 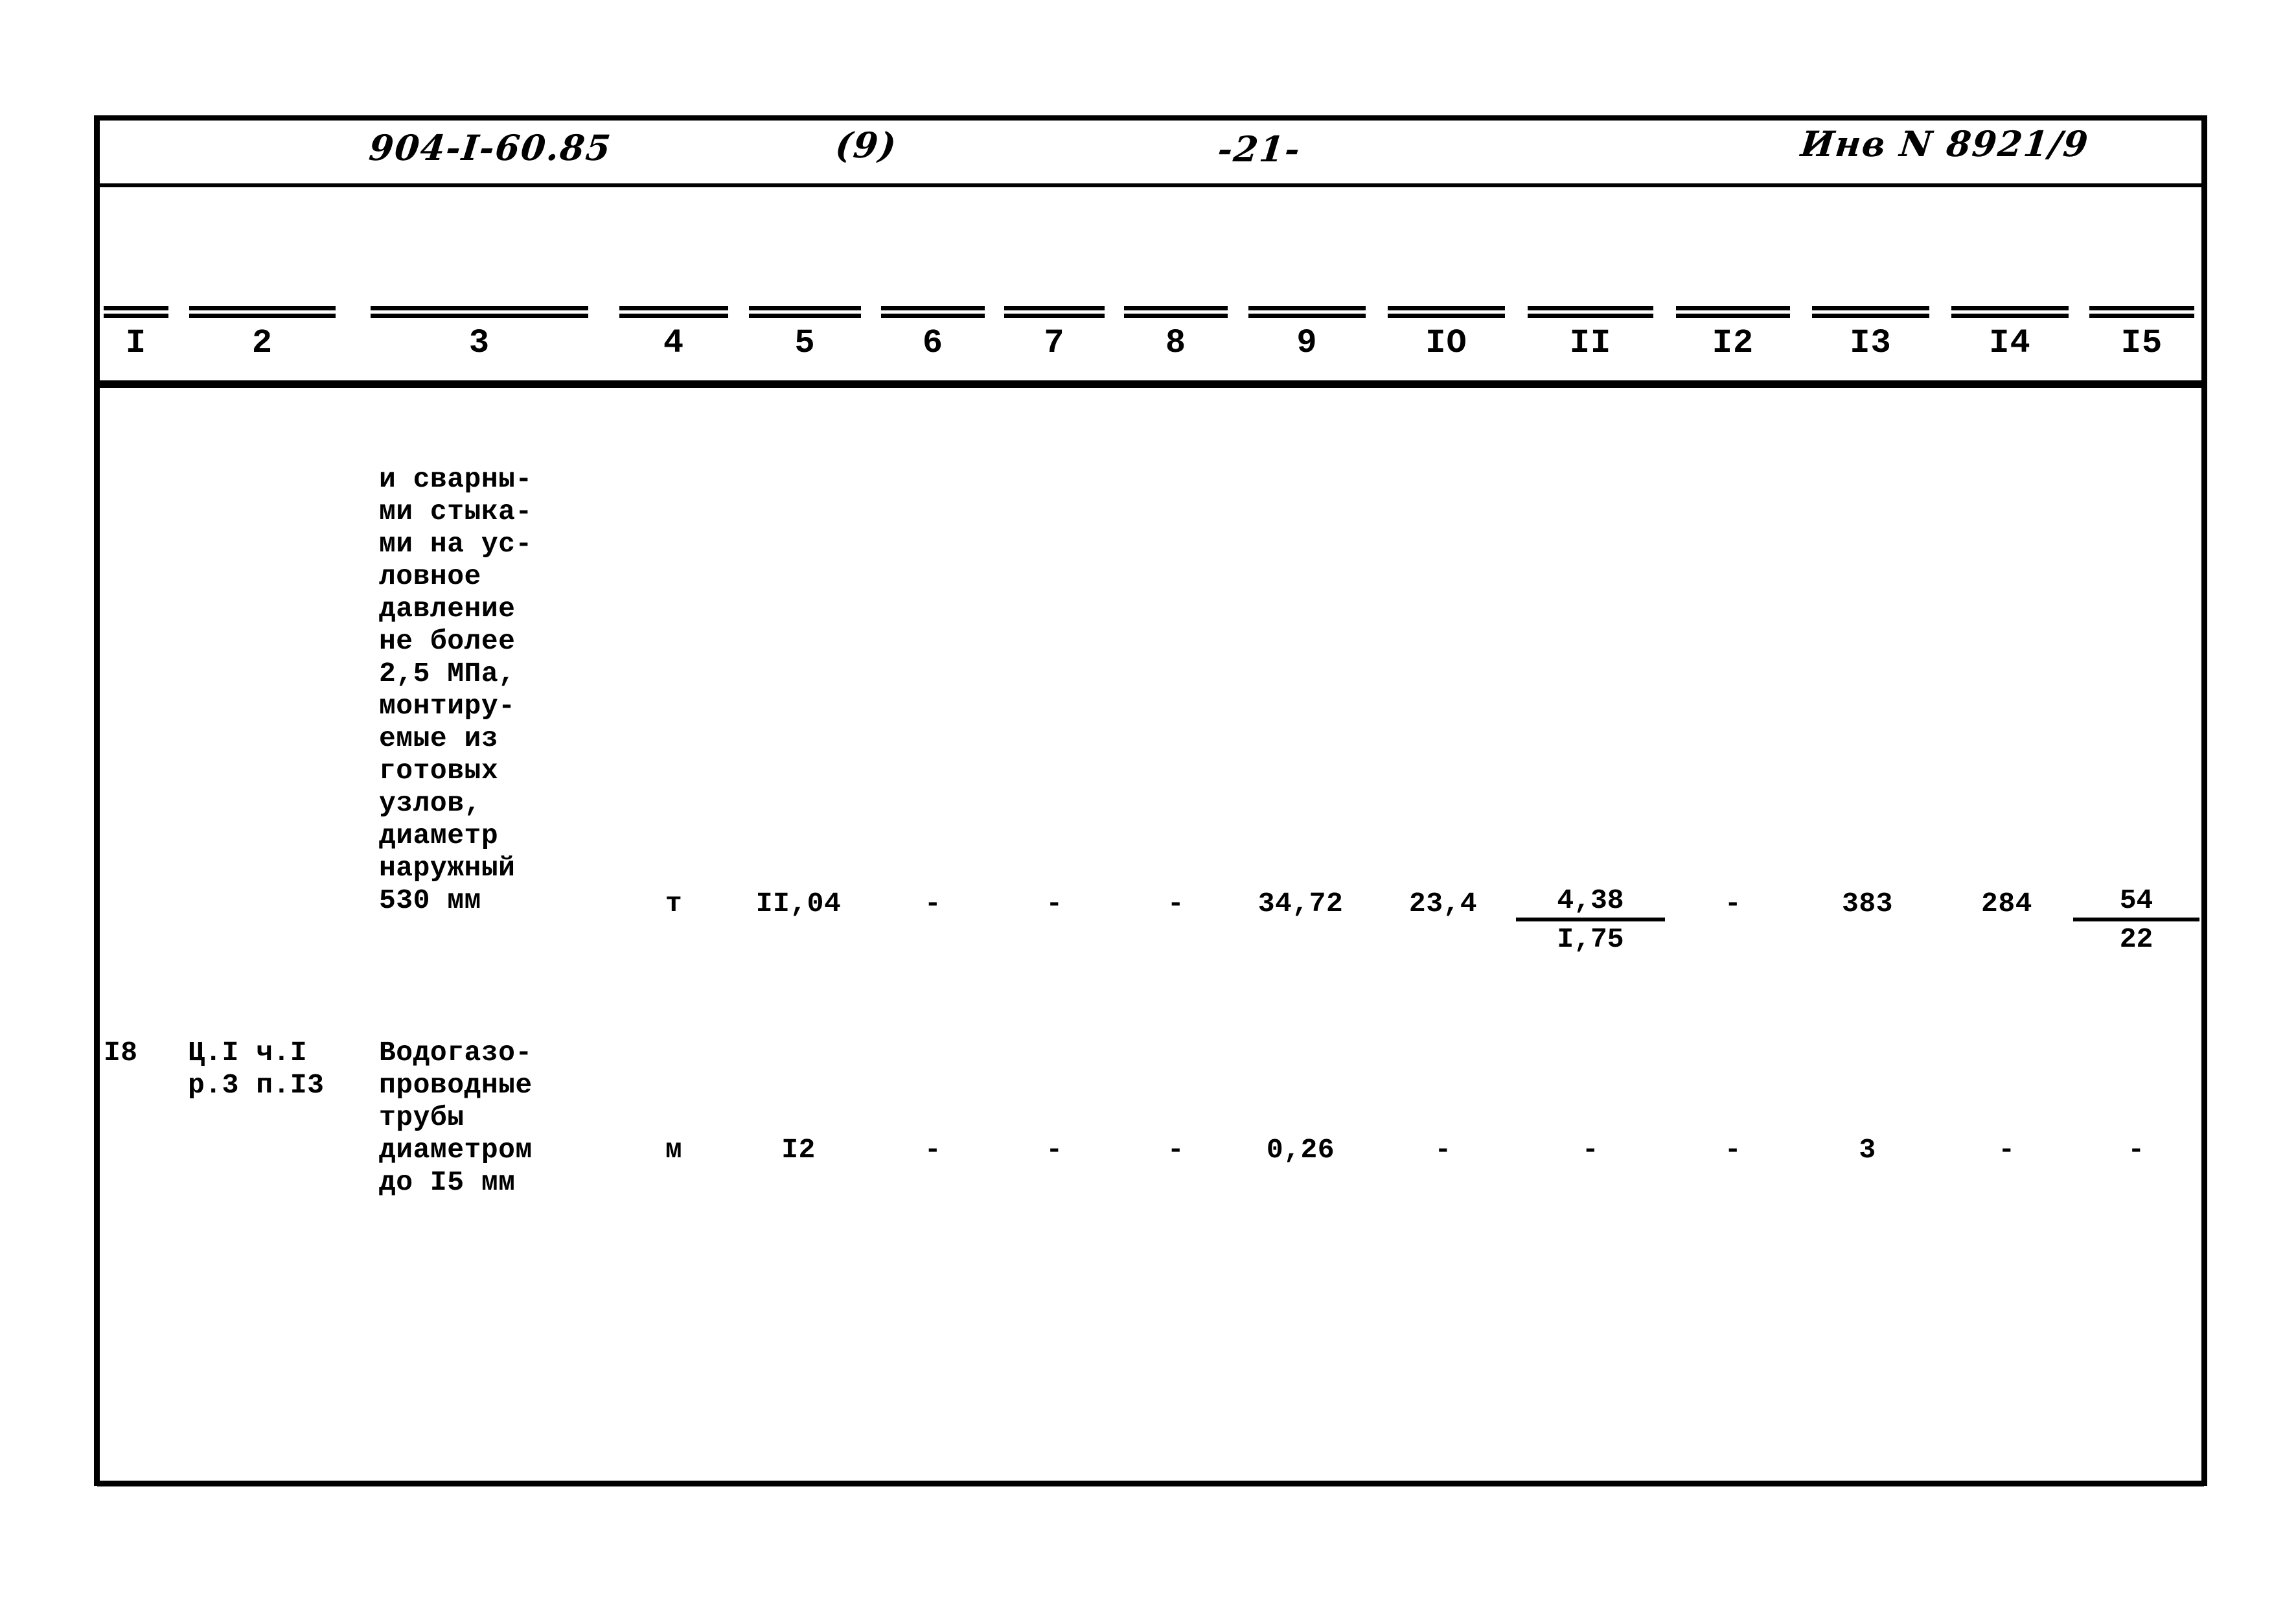 What do you see at coordinates (1150, 152) in the screenshot?
I see `page-header-row: 904-I-60.85 (9) -21- Инв N 8921/9` at bounding box center [1150, 152].